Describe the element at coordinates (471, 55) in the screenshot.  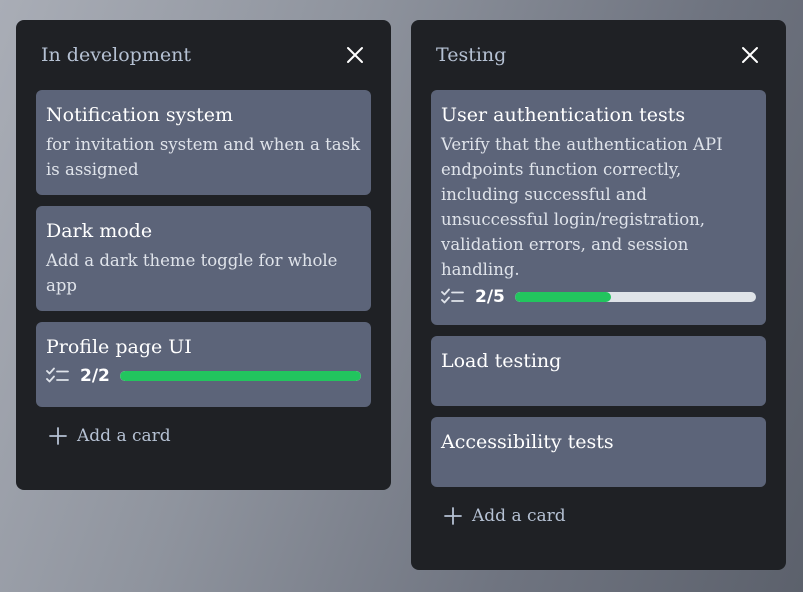
I see `column-title: Testing` at that location.